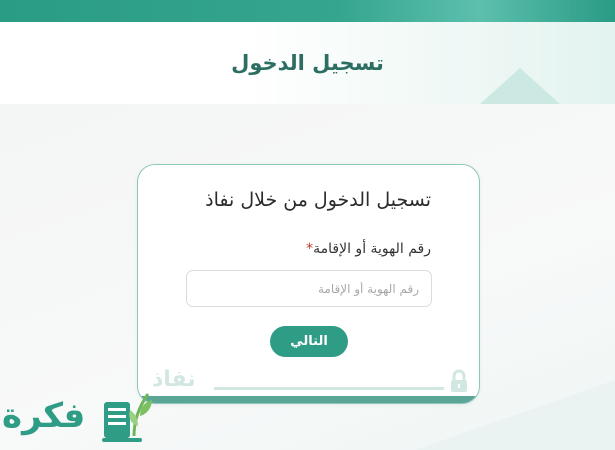 The image size is (615, 450). I want to click on card-title: تسجيل الدخول من خلال نفاذ, so click(318, 200).